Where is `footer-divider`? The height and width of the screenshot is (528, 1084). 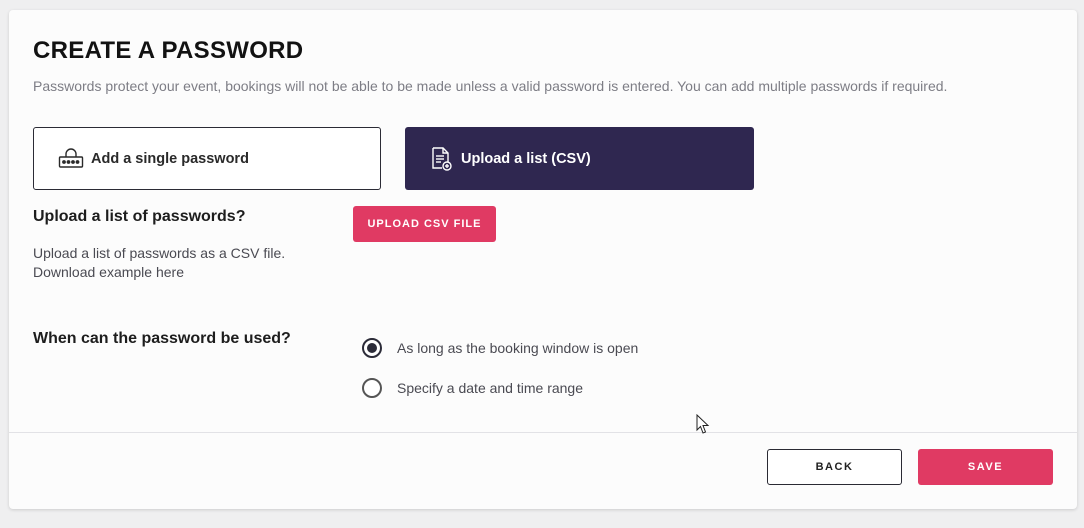
footer-divider is located at coordinates (543, 432).